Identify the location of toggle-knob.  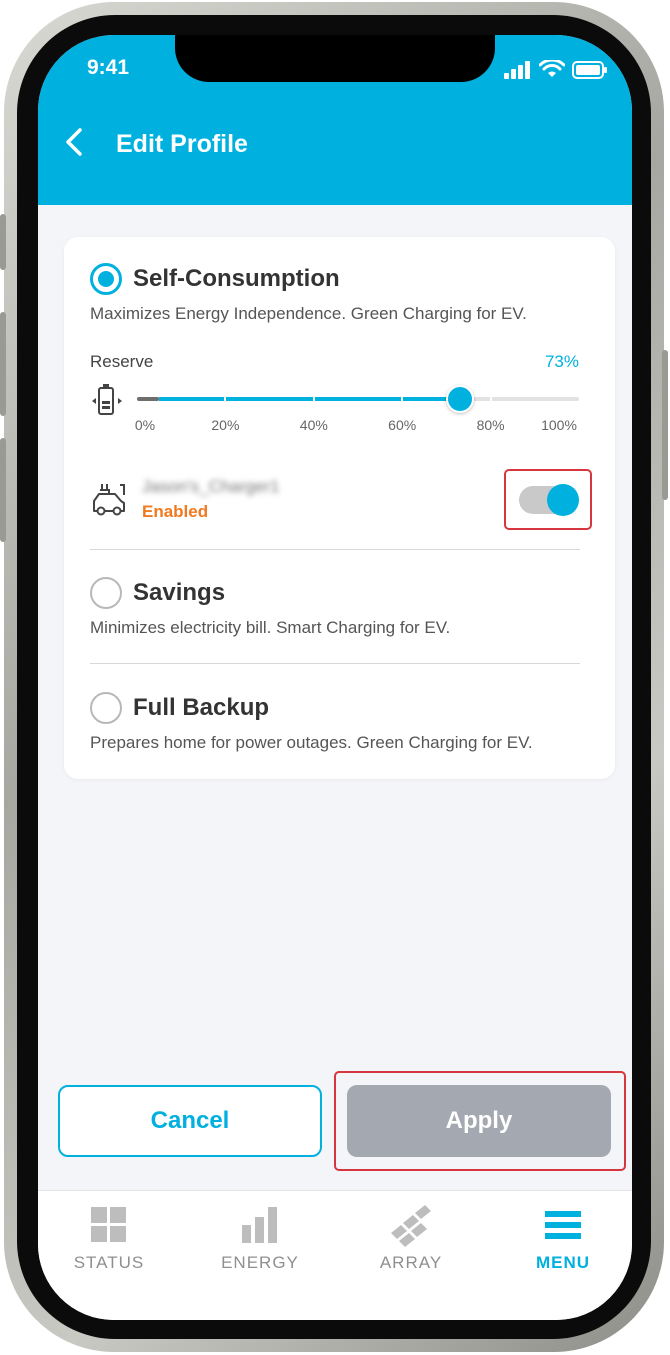
(563, 500).